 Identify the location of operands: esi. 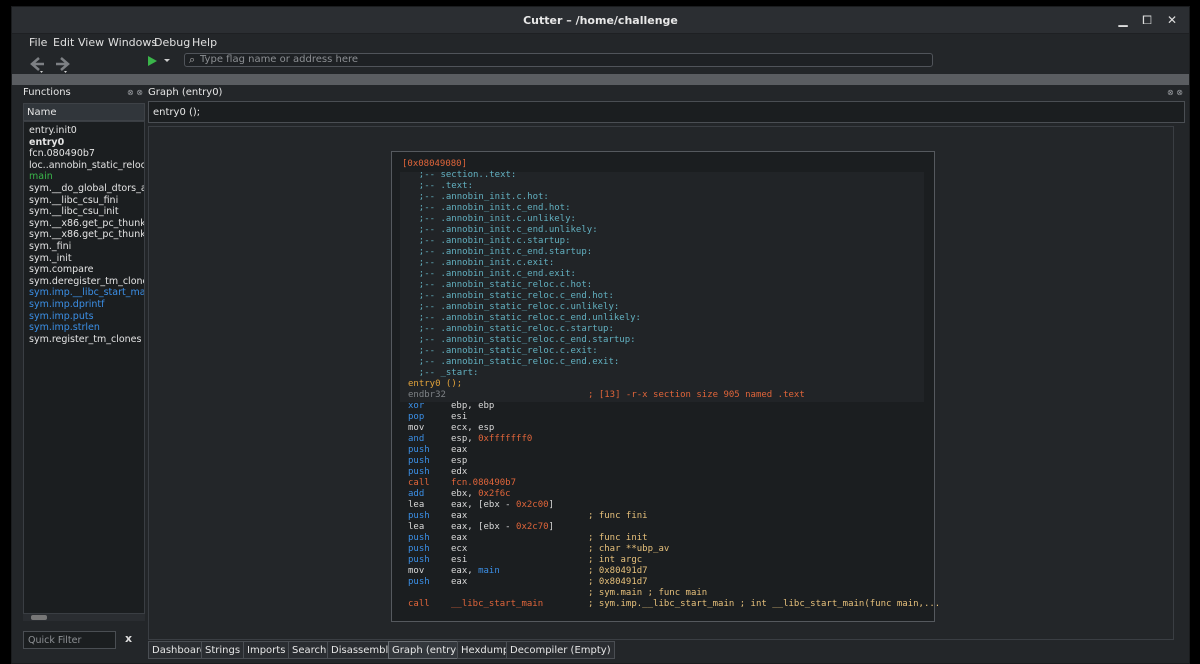
(519, 417).